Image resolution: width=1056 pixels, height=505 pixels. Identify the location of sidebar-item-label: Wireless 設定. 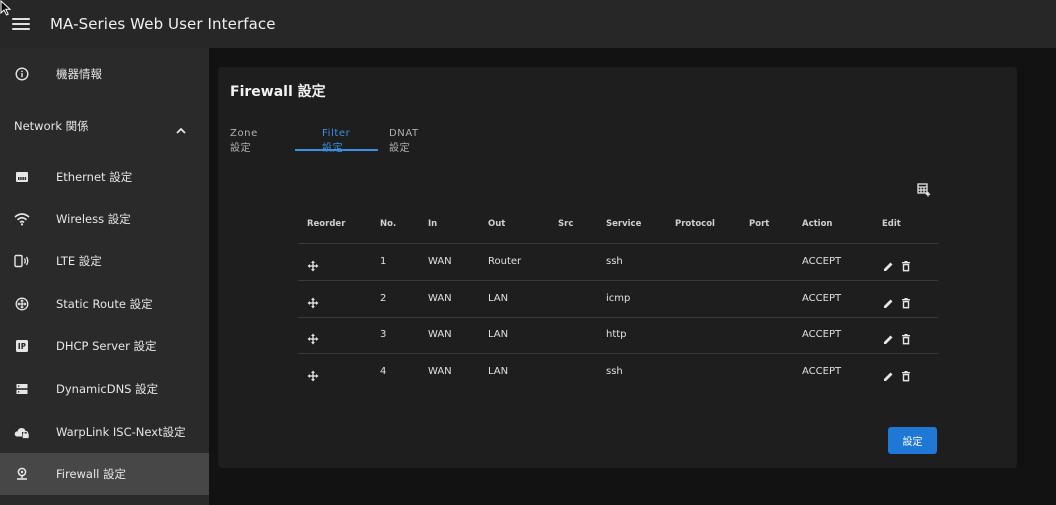
(93, 219).